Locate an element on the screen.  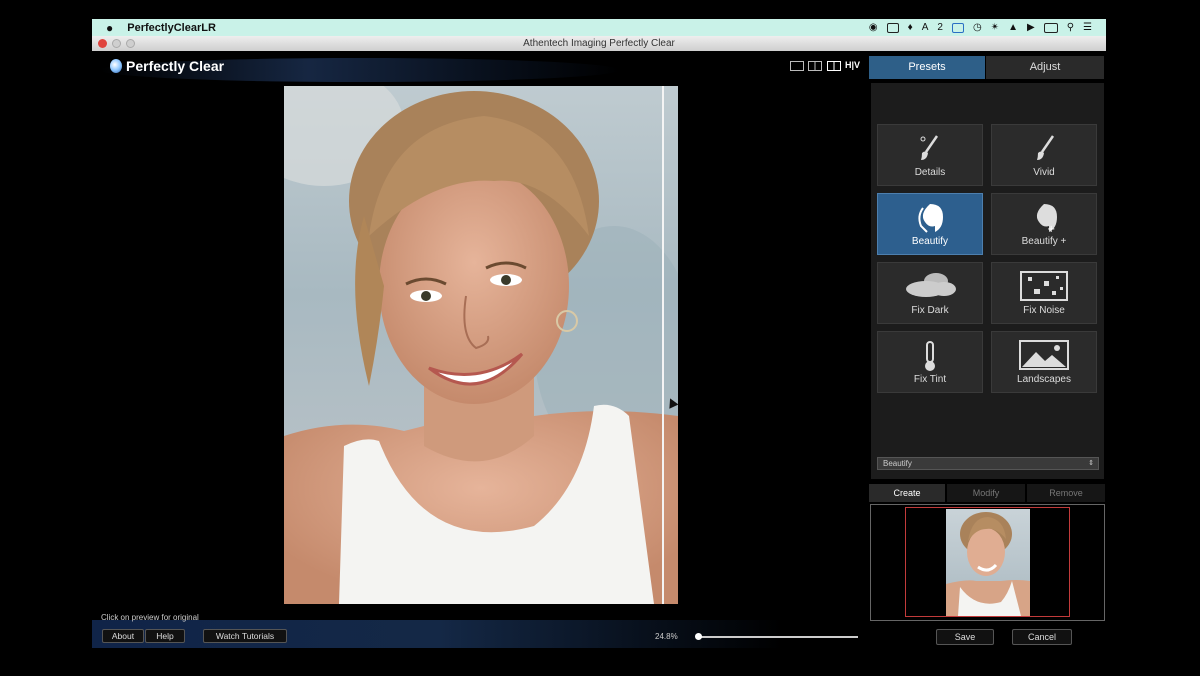
zoom-window-icon is located at coordinates (130, 43).